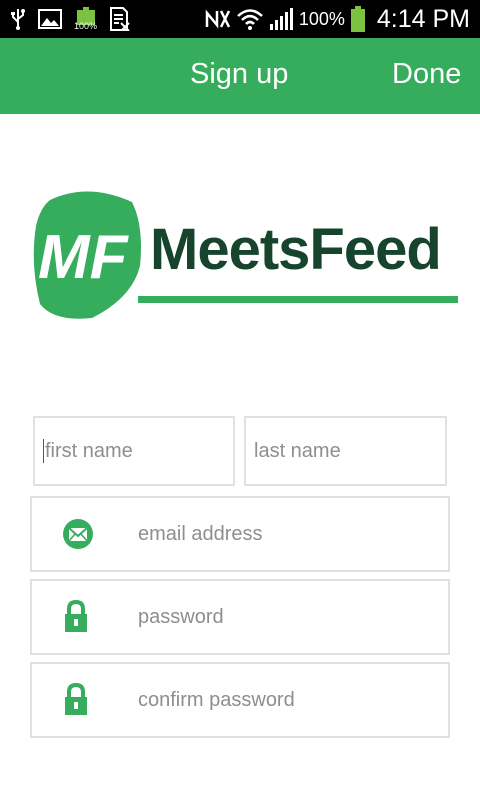  I want to click on email-field: email address, so click(240, 534).